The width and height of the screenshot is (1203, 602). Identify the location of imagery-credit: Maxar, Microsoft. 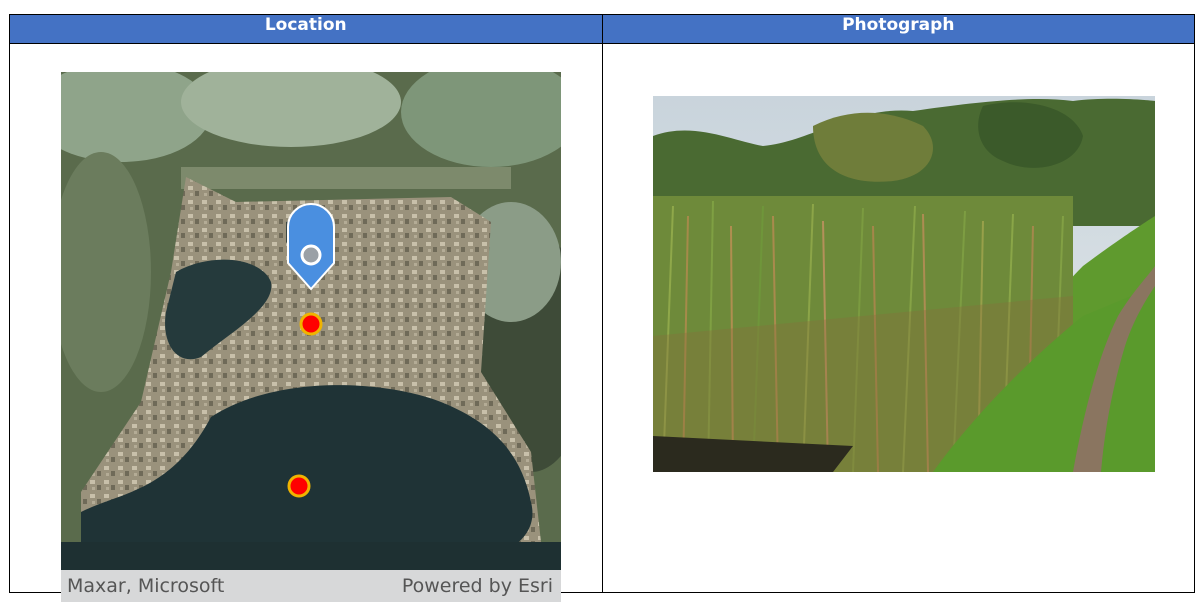
(146, 586).